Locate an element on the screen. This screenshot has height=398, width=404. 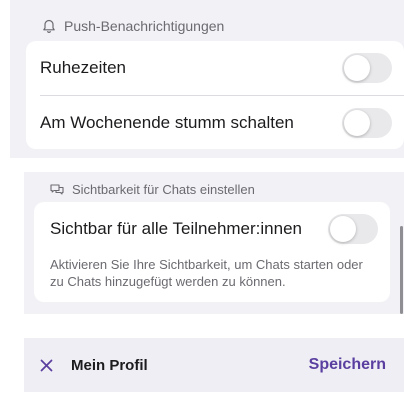
visibility-toggle is located at coordinates (353, 229).